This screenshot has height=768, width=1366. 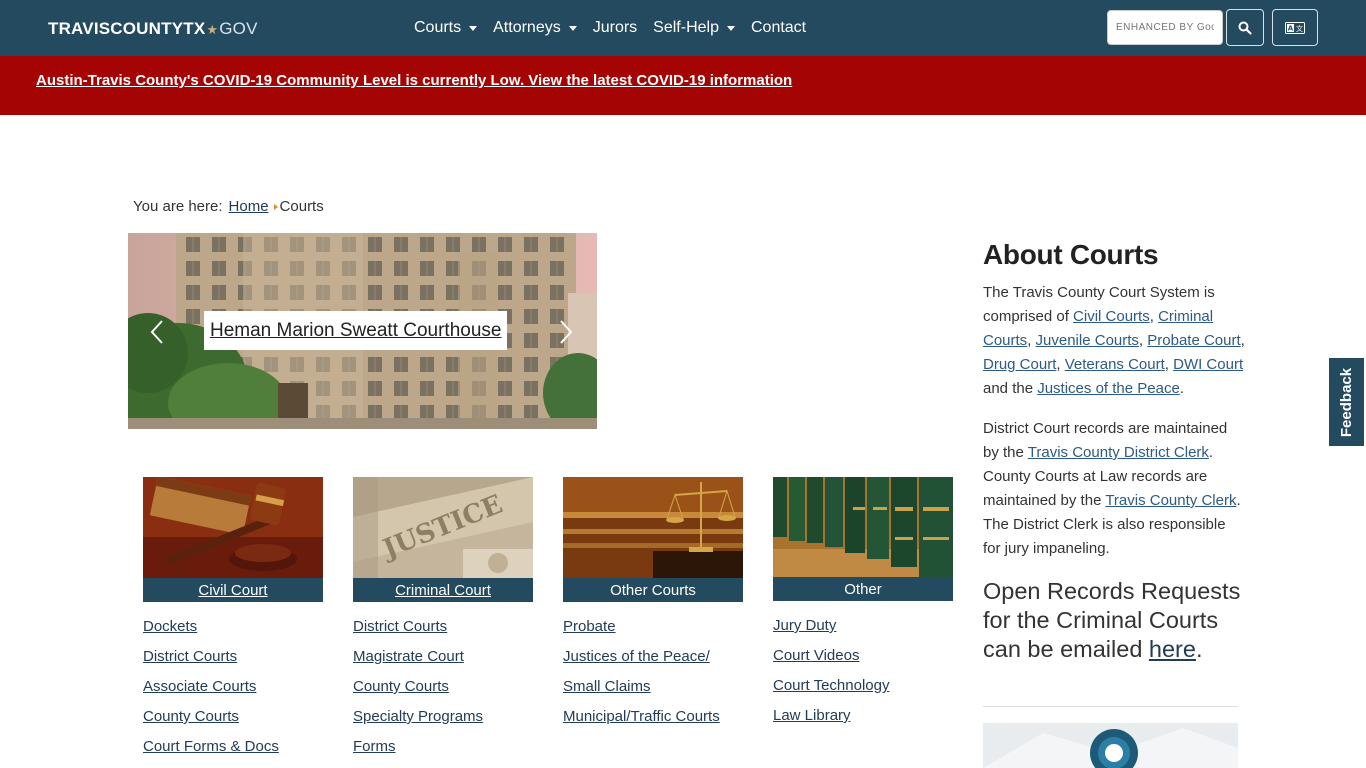 I want to click on about-courts-title: About Courts, so click(x=1071, y=254).